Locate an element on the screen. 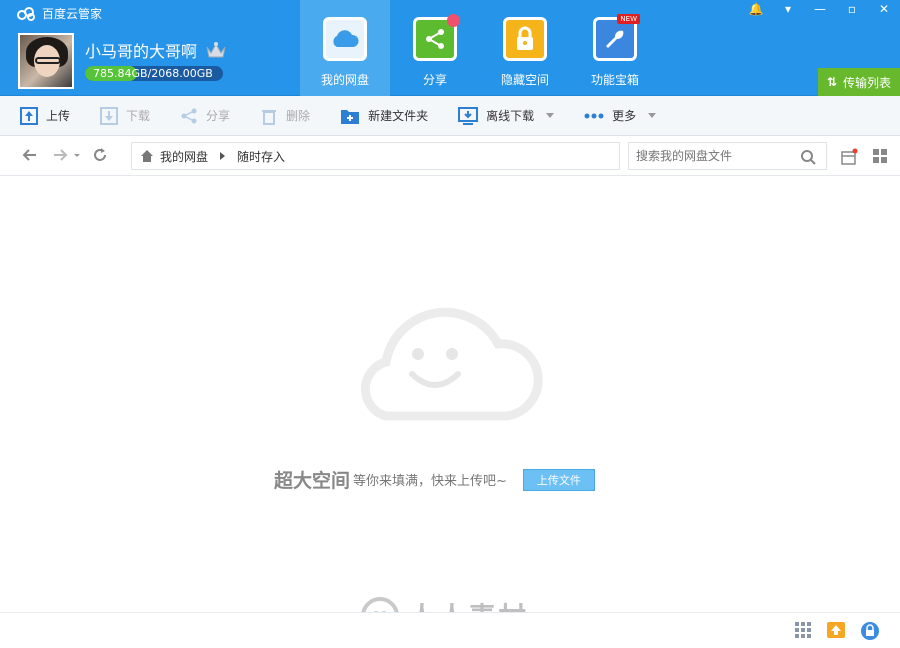  new-folder-icon is located at coordinates (350, 116).